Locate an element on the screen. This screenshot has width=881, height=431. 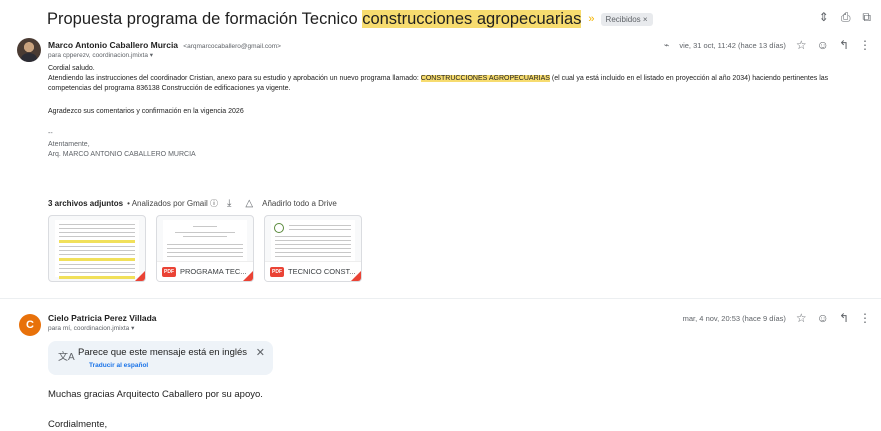
thread-actions: ⇕ ⎙ ⧉ is located at coordinates (845, 17).